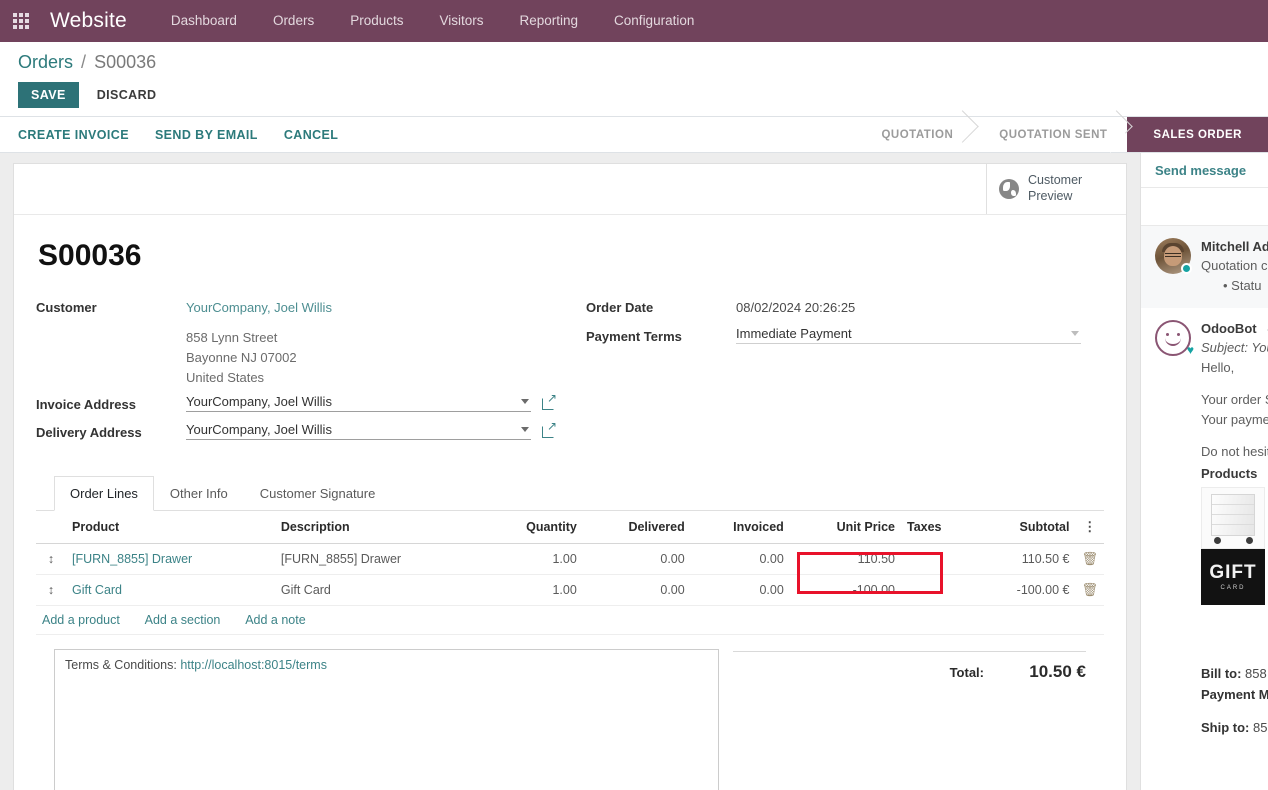 The width and height of the screenshot is (1268, 790). What do you see at coordinates (1234, 347) in the screenshot?
I see `message-subject: Subject: You` at bounding box center [1234, 347].